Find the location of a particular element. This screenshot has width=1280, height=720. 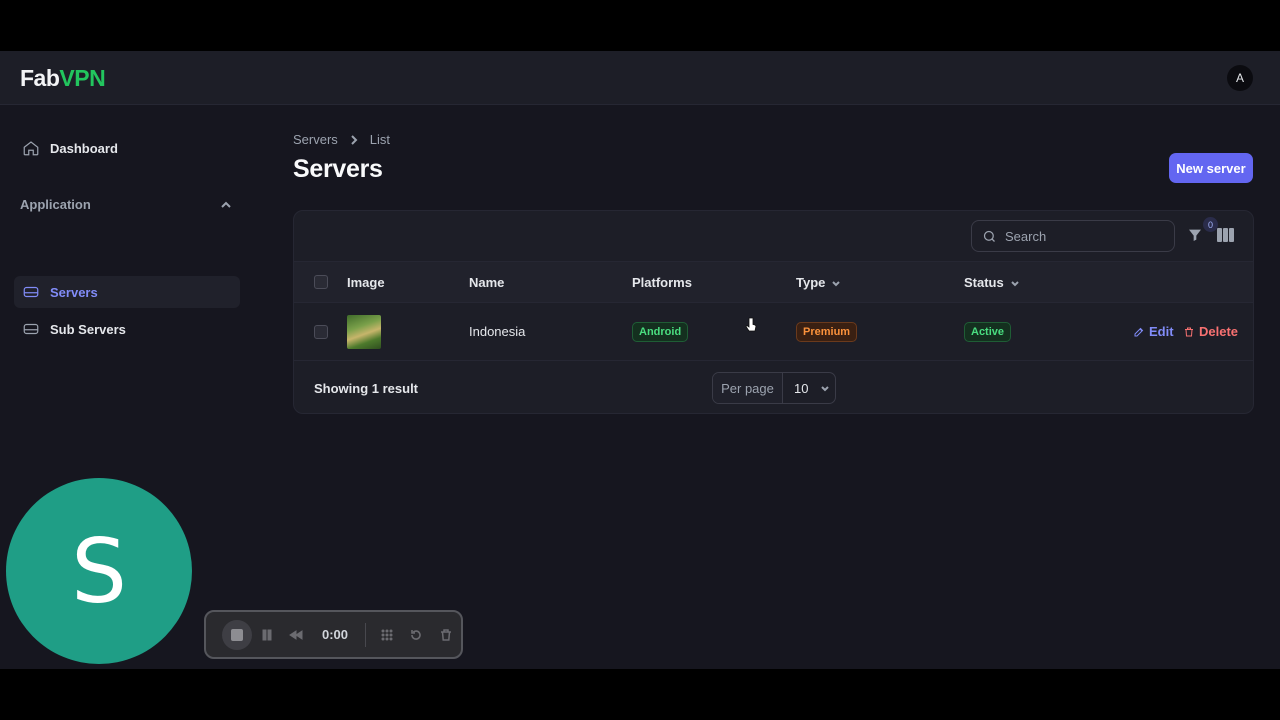

filter-button is located at coordinates (1196, 236).